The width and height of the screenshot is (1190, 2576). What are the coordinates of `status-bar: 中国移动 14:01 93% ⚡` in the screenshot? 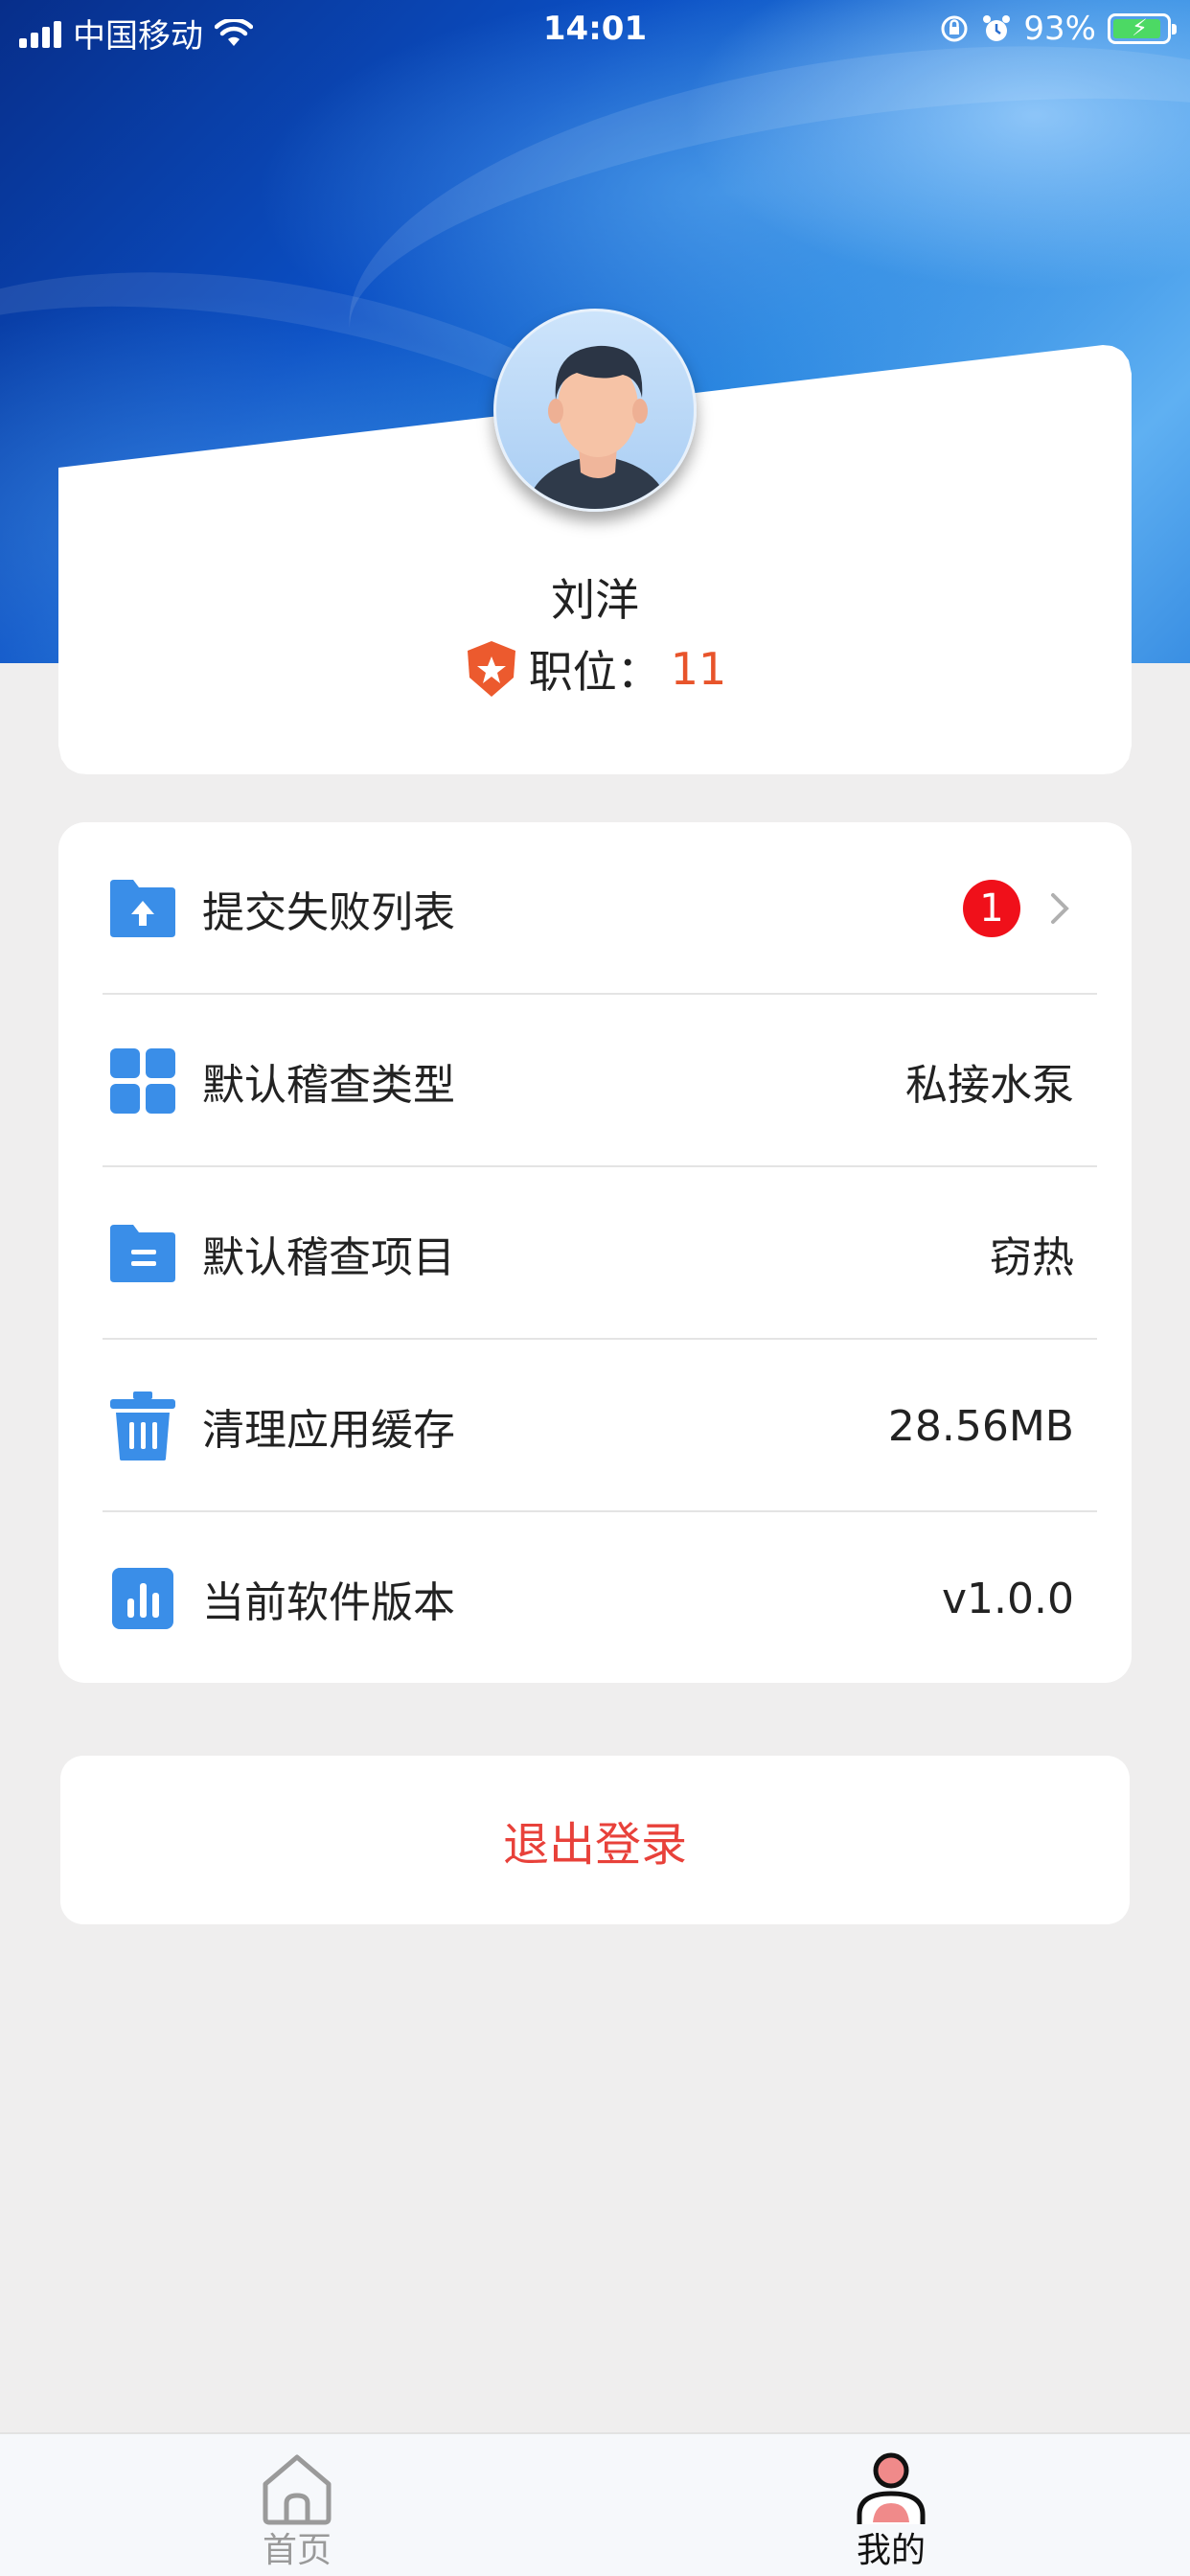 It's located at (595, 29).